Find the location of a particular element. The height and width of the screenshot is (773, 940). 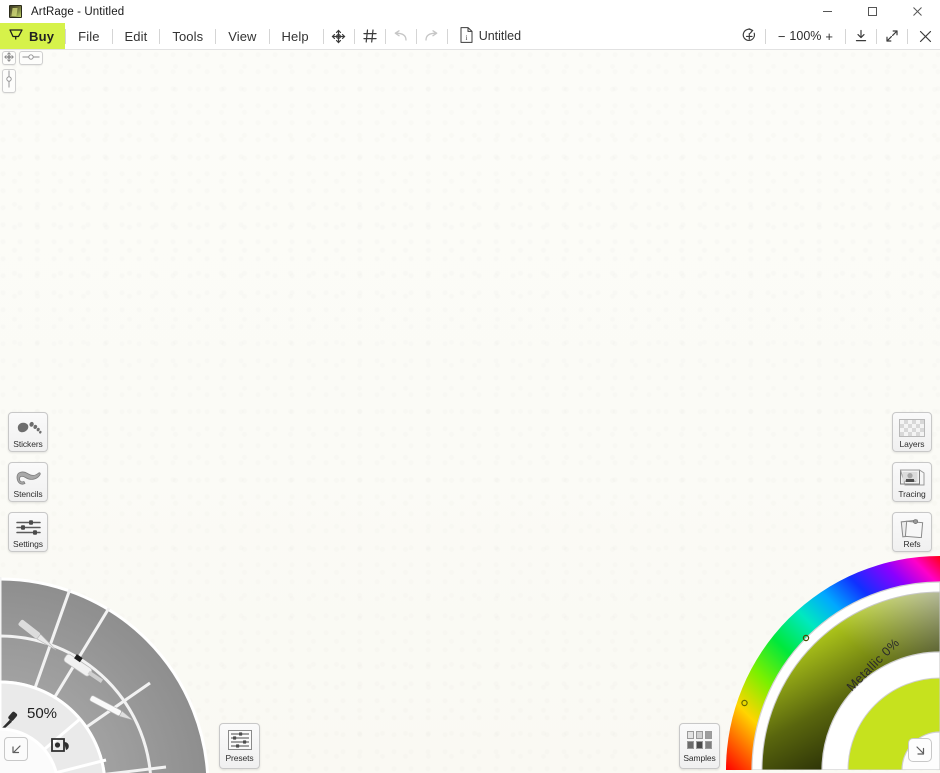

color-wheel-rings is located at coordinates (833, 663).